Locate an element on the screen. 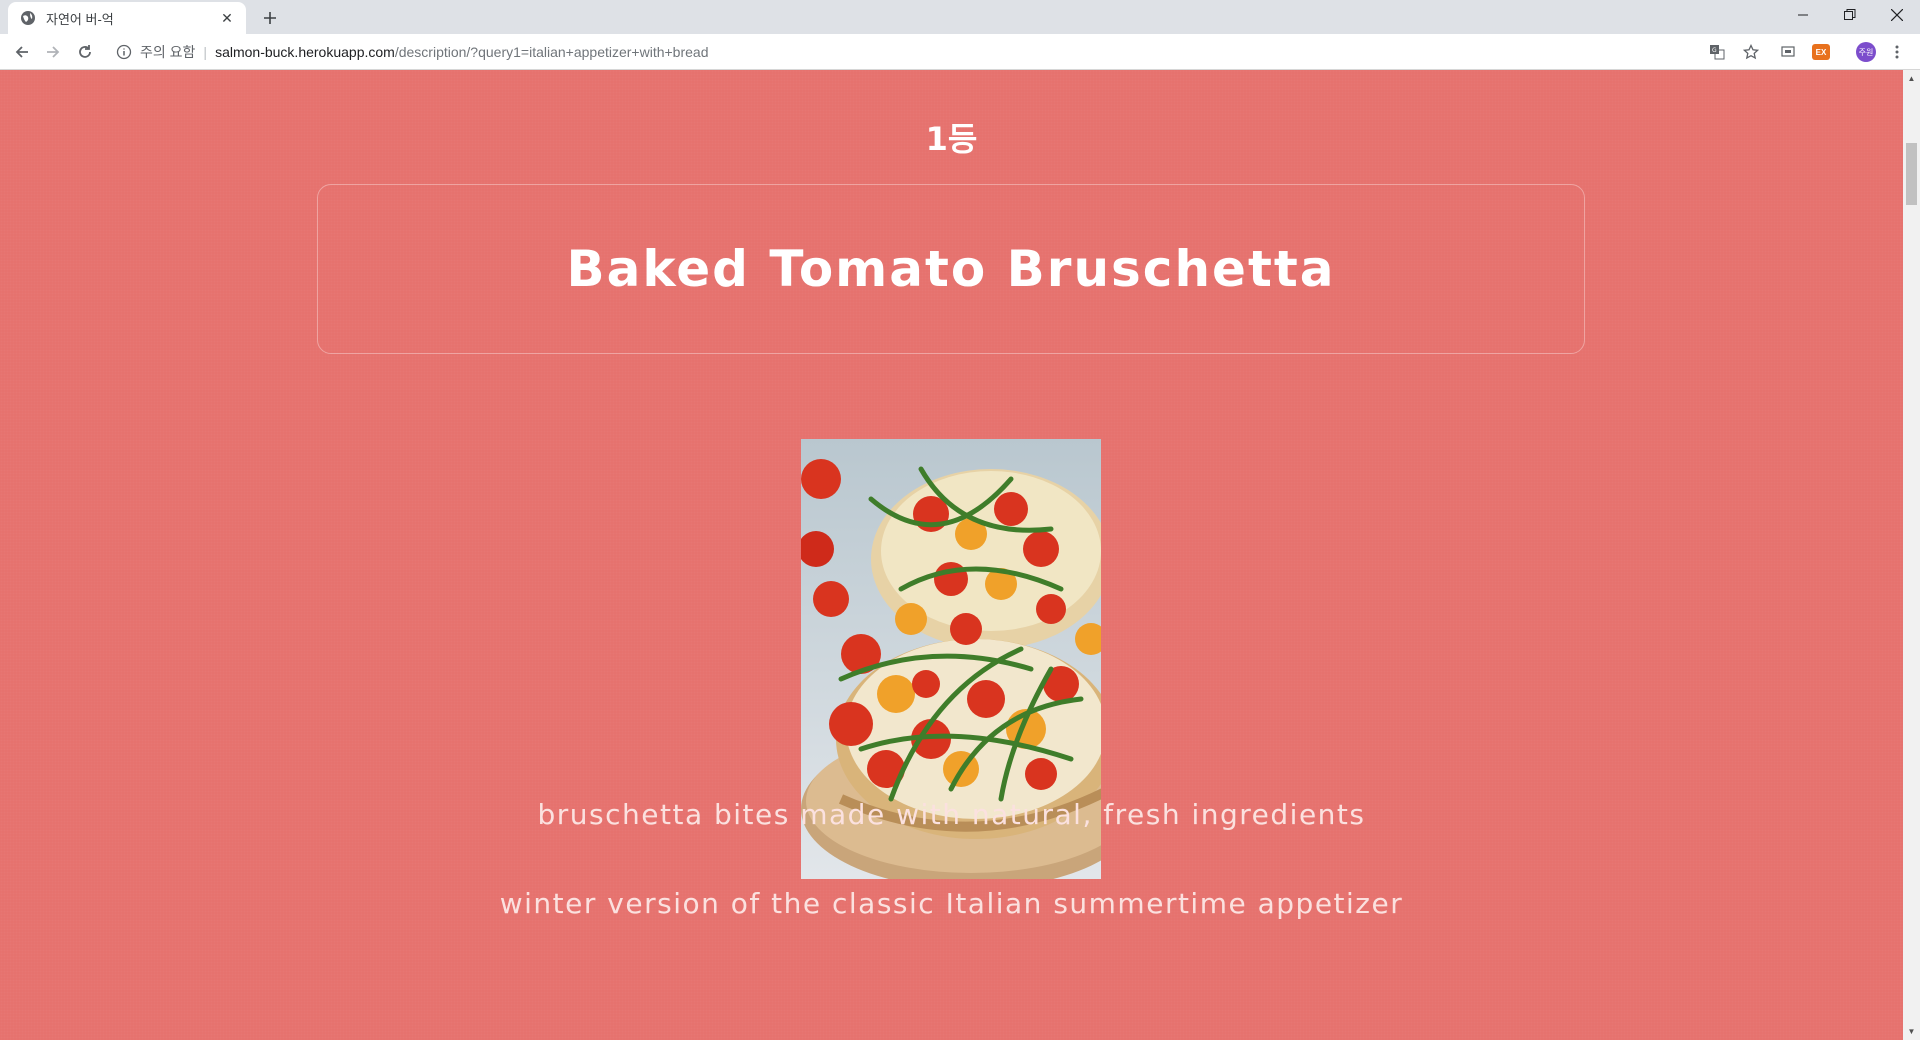 This screenshot has height=1040, width=1920. cast-extension-button is located at coordinates (1788, 52).